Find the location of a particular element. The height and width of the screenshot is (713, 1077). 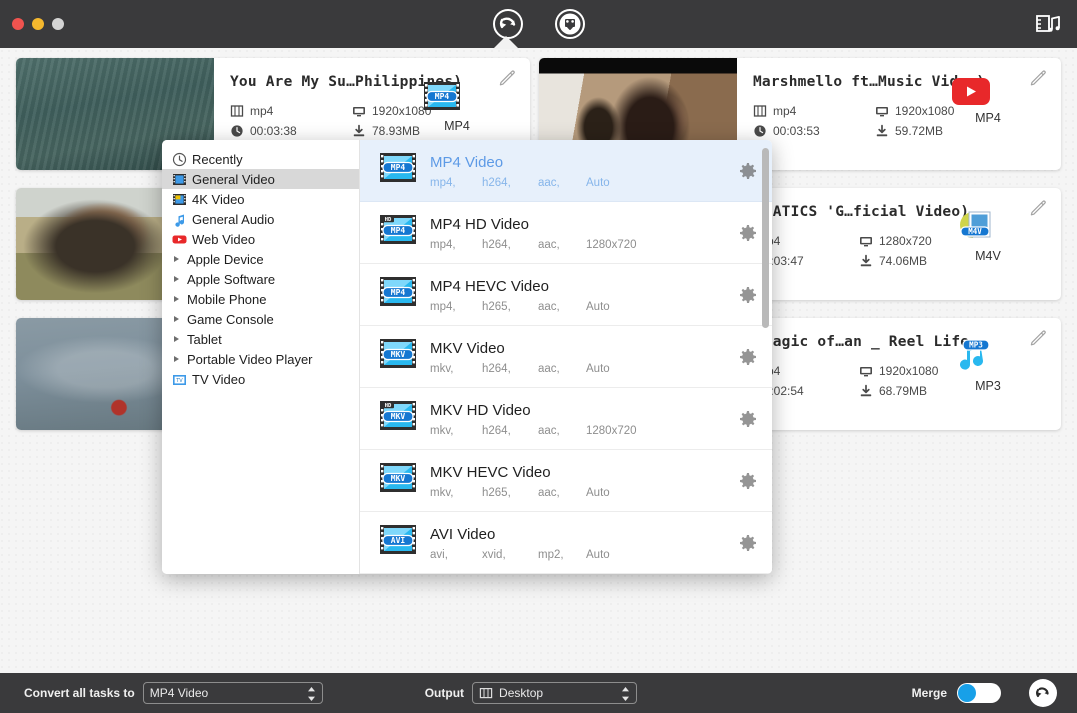

format-container: mkv, is located at coordinates (442, 492).